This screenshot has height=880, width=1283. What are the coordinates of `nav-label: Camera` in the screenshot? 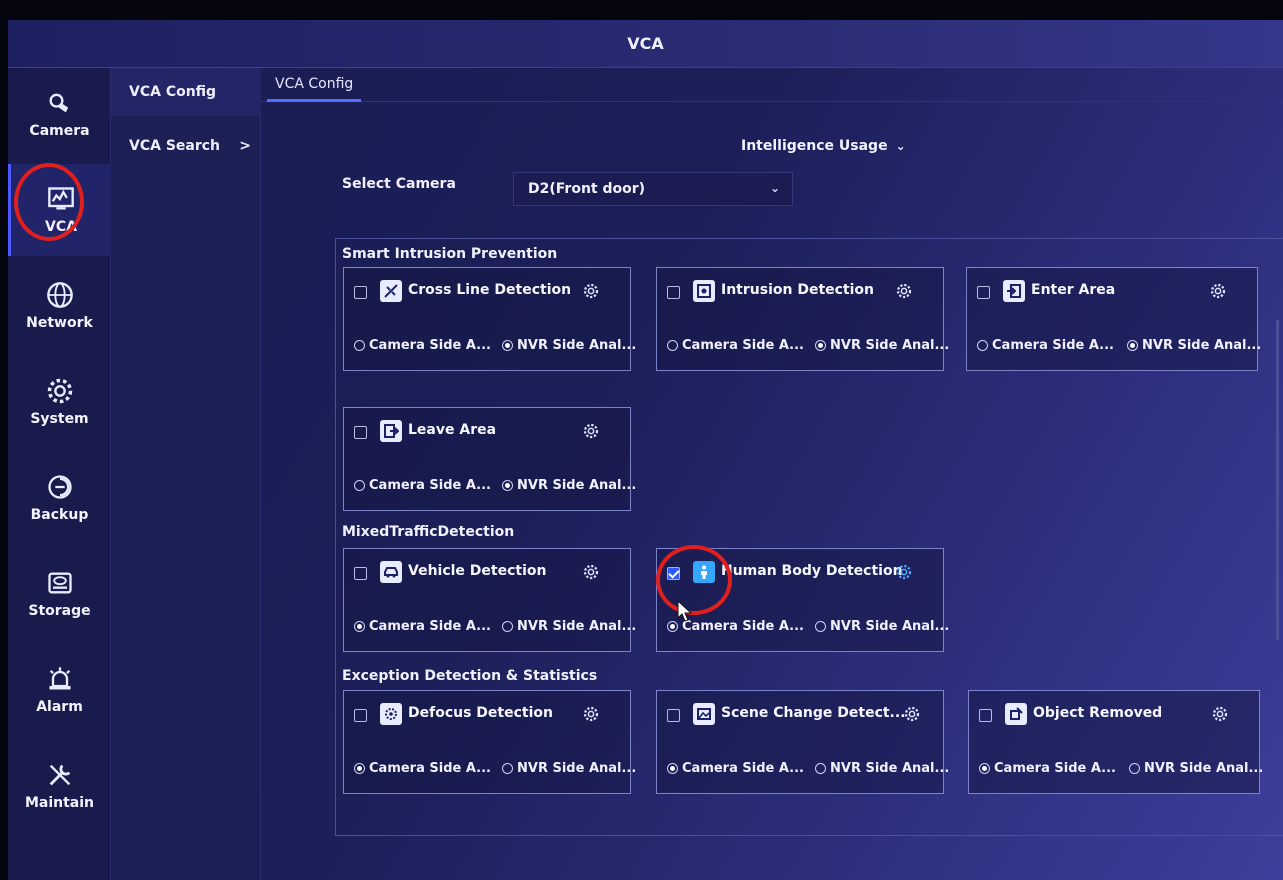 It's located at (59, 131).